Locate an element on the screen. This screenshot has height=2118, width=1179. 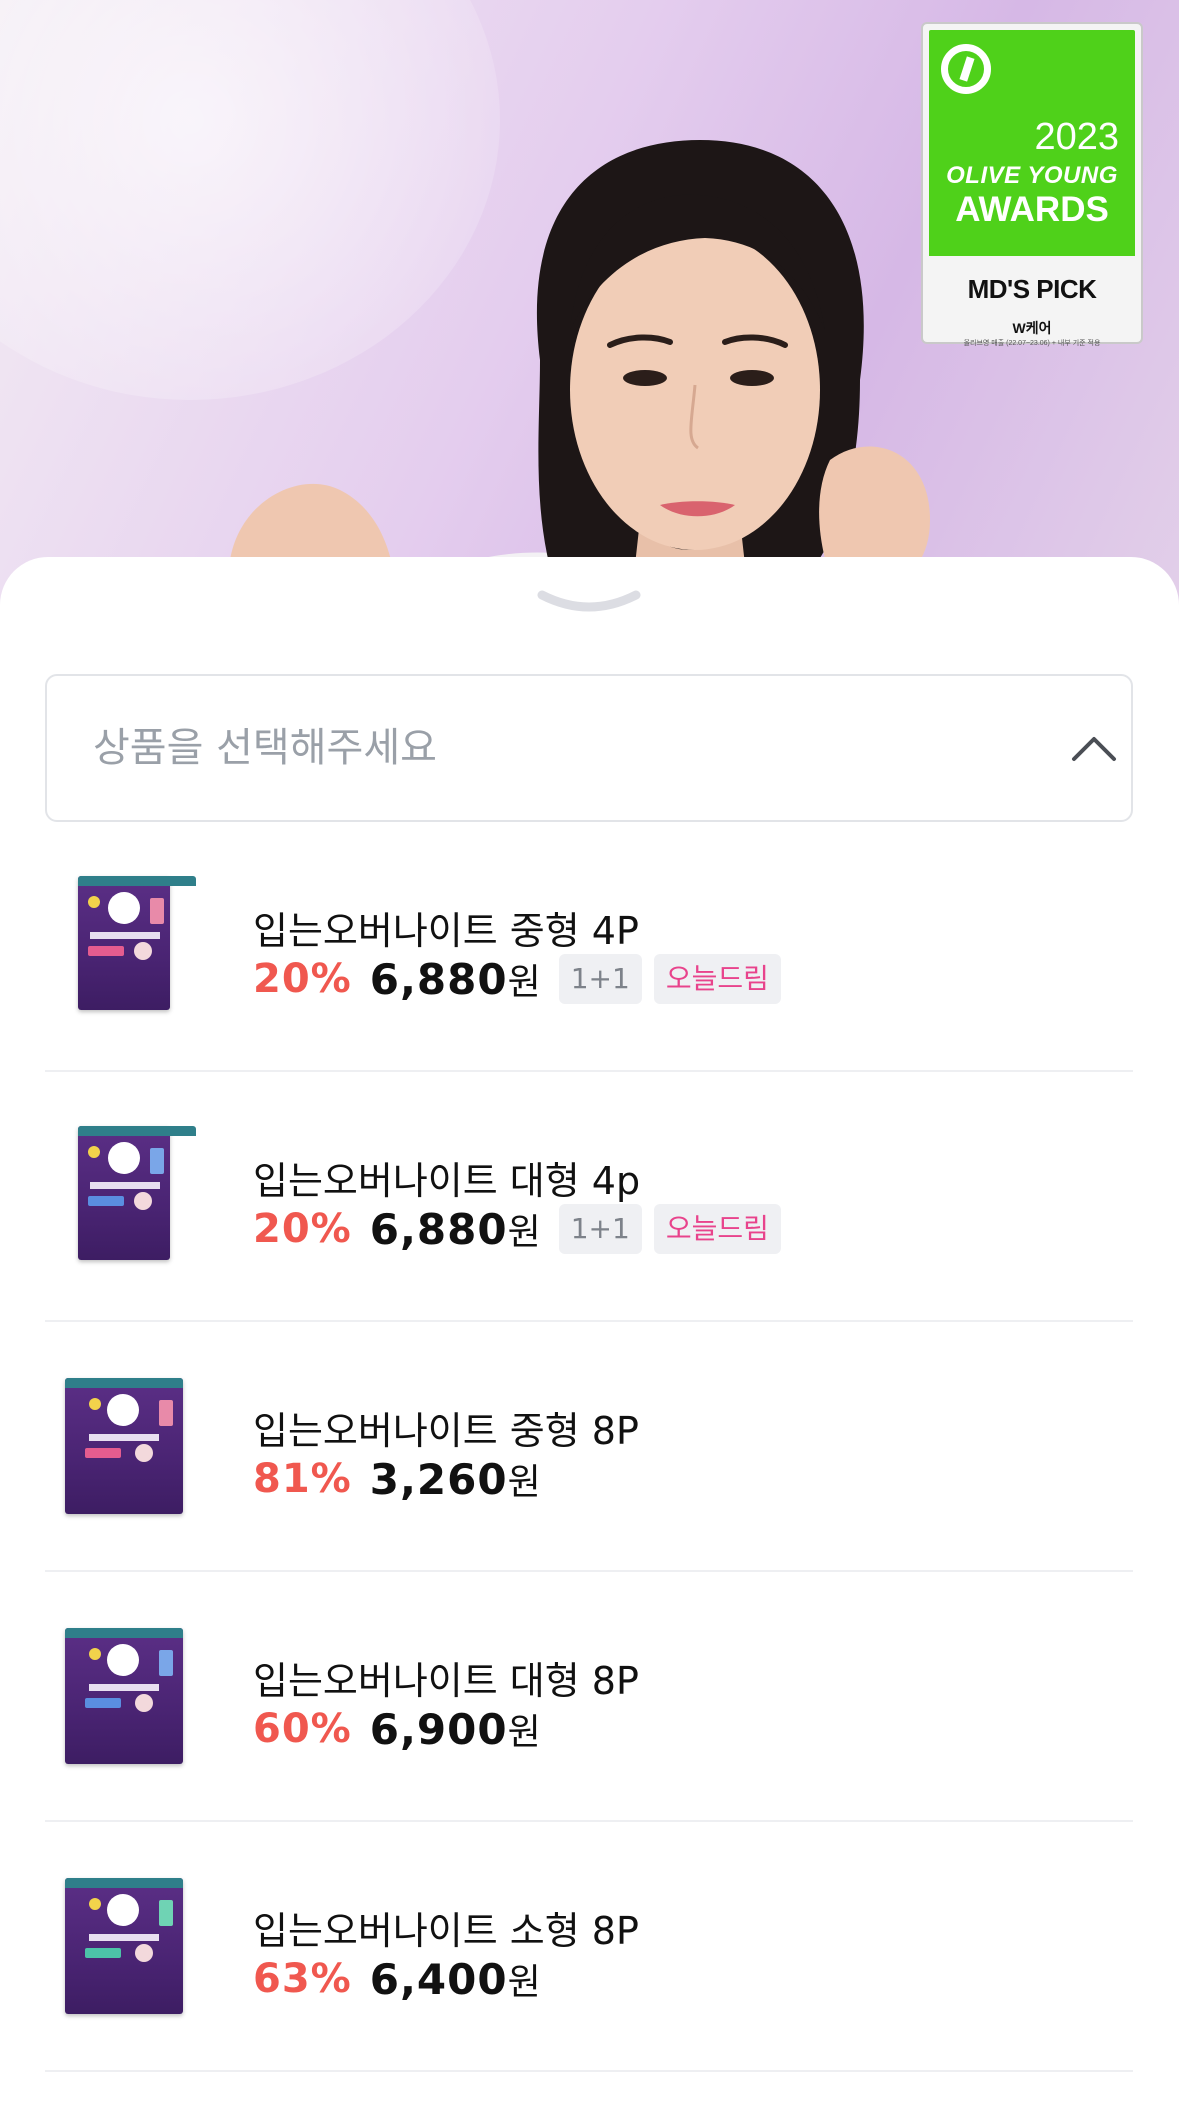
product-name: 입는오버나이트 대형 8P is located at coordinates (446, 1681).